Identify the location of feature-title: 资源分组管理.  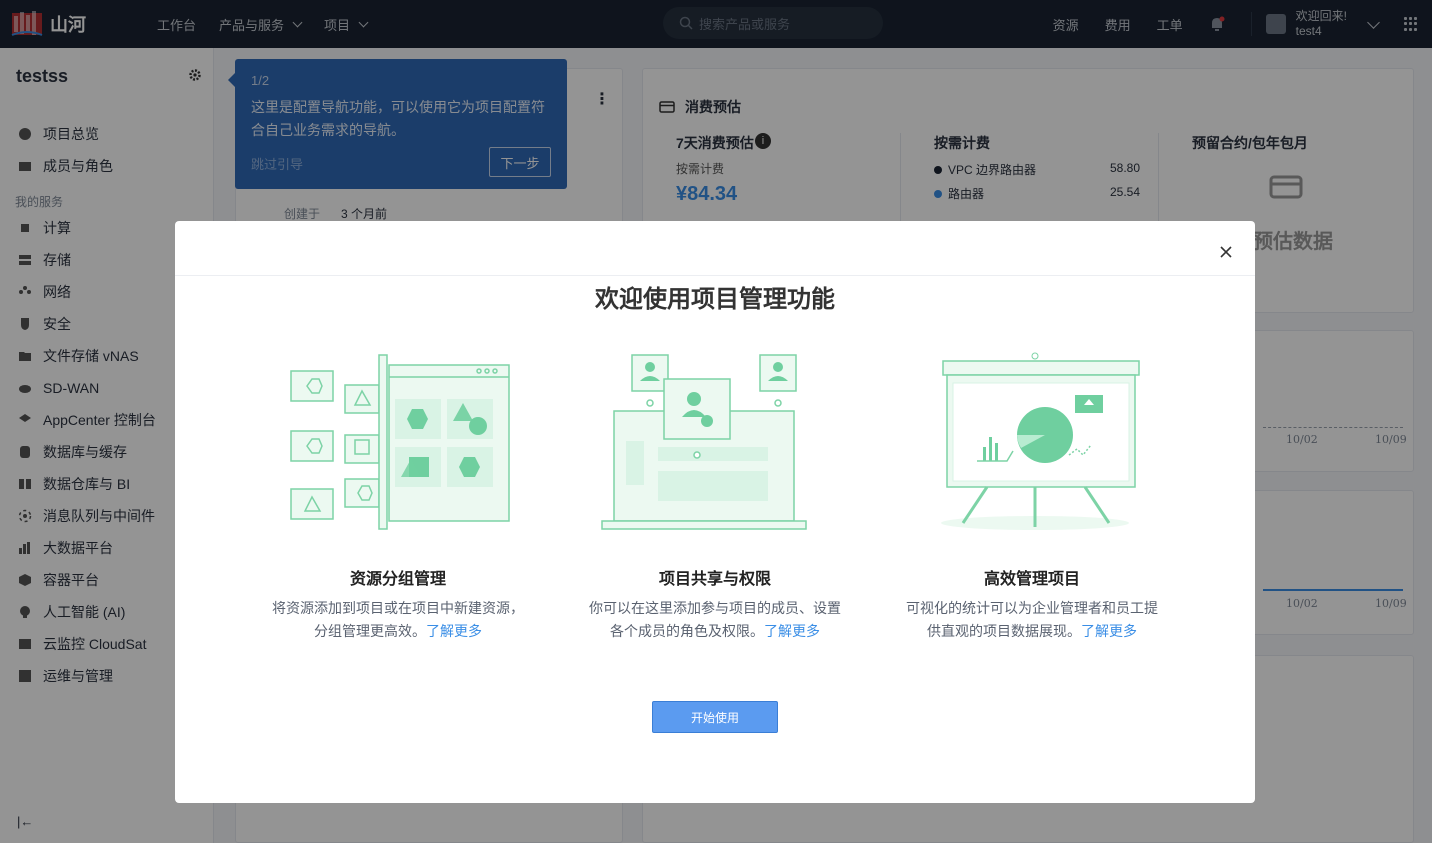
(397, 579).